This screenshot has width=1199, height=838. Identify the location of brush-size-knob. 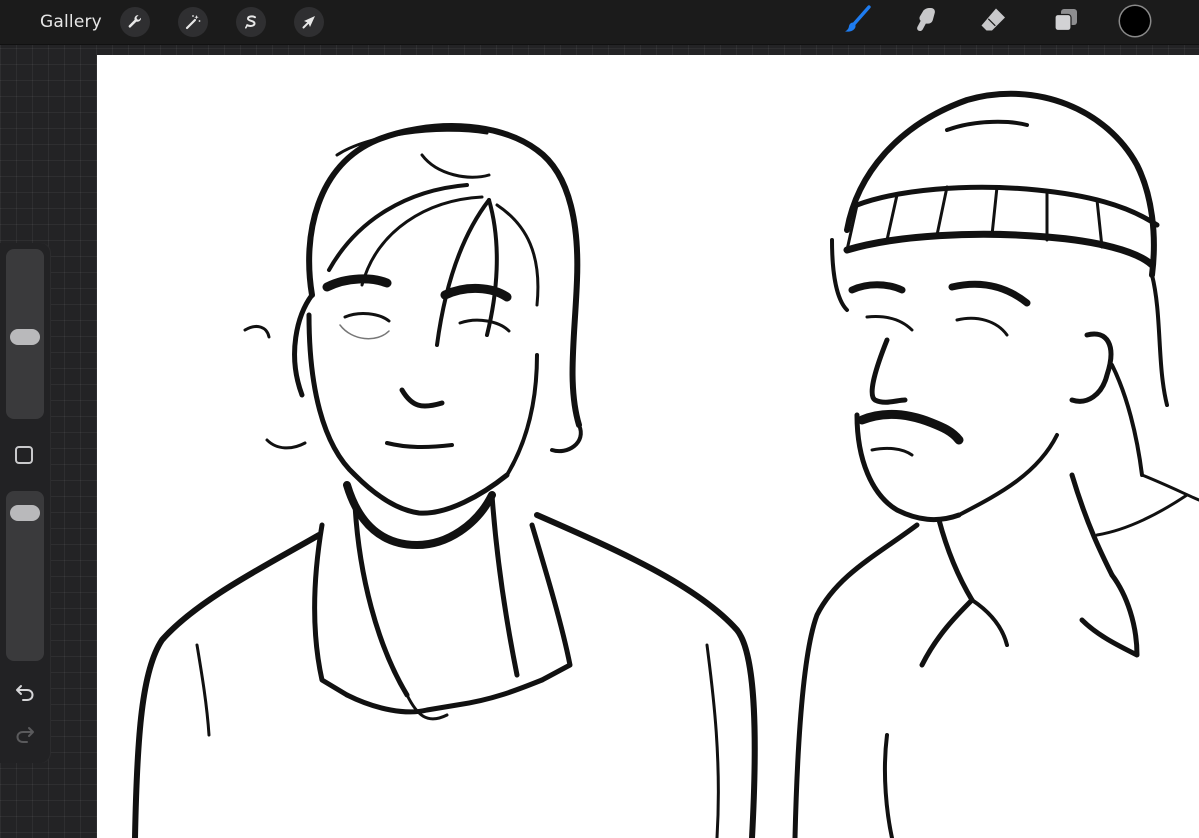
(25, 336).